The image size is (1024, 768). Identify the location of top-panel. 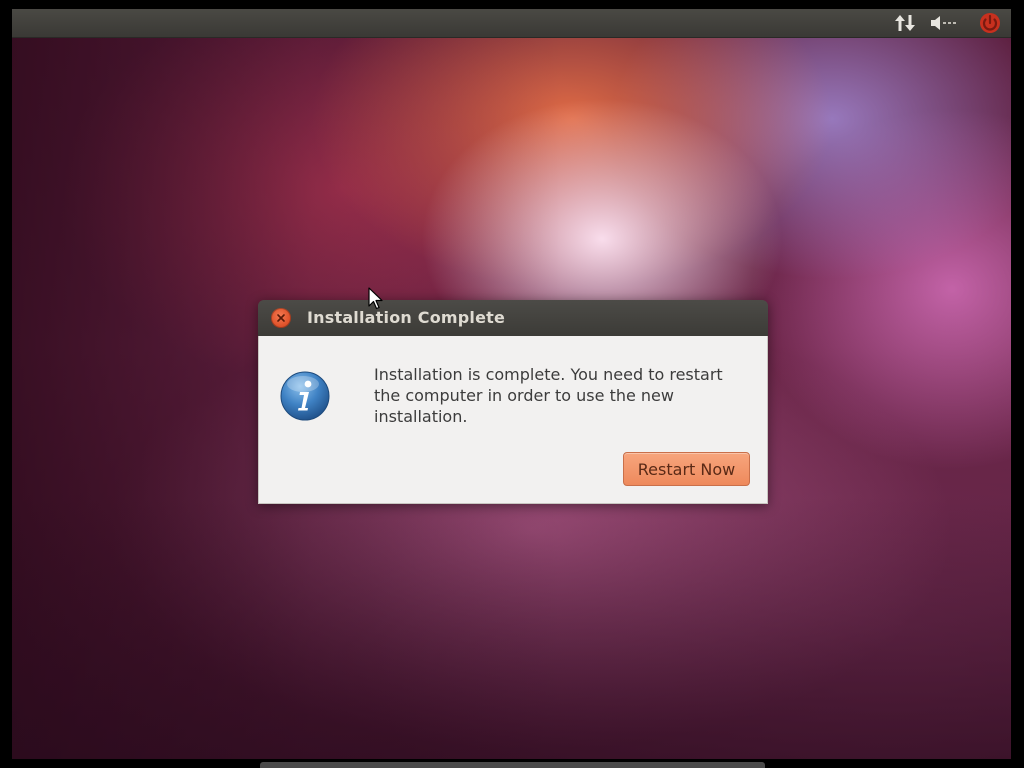
(511, 23).